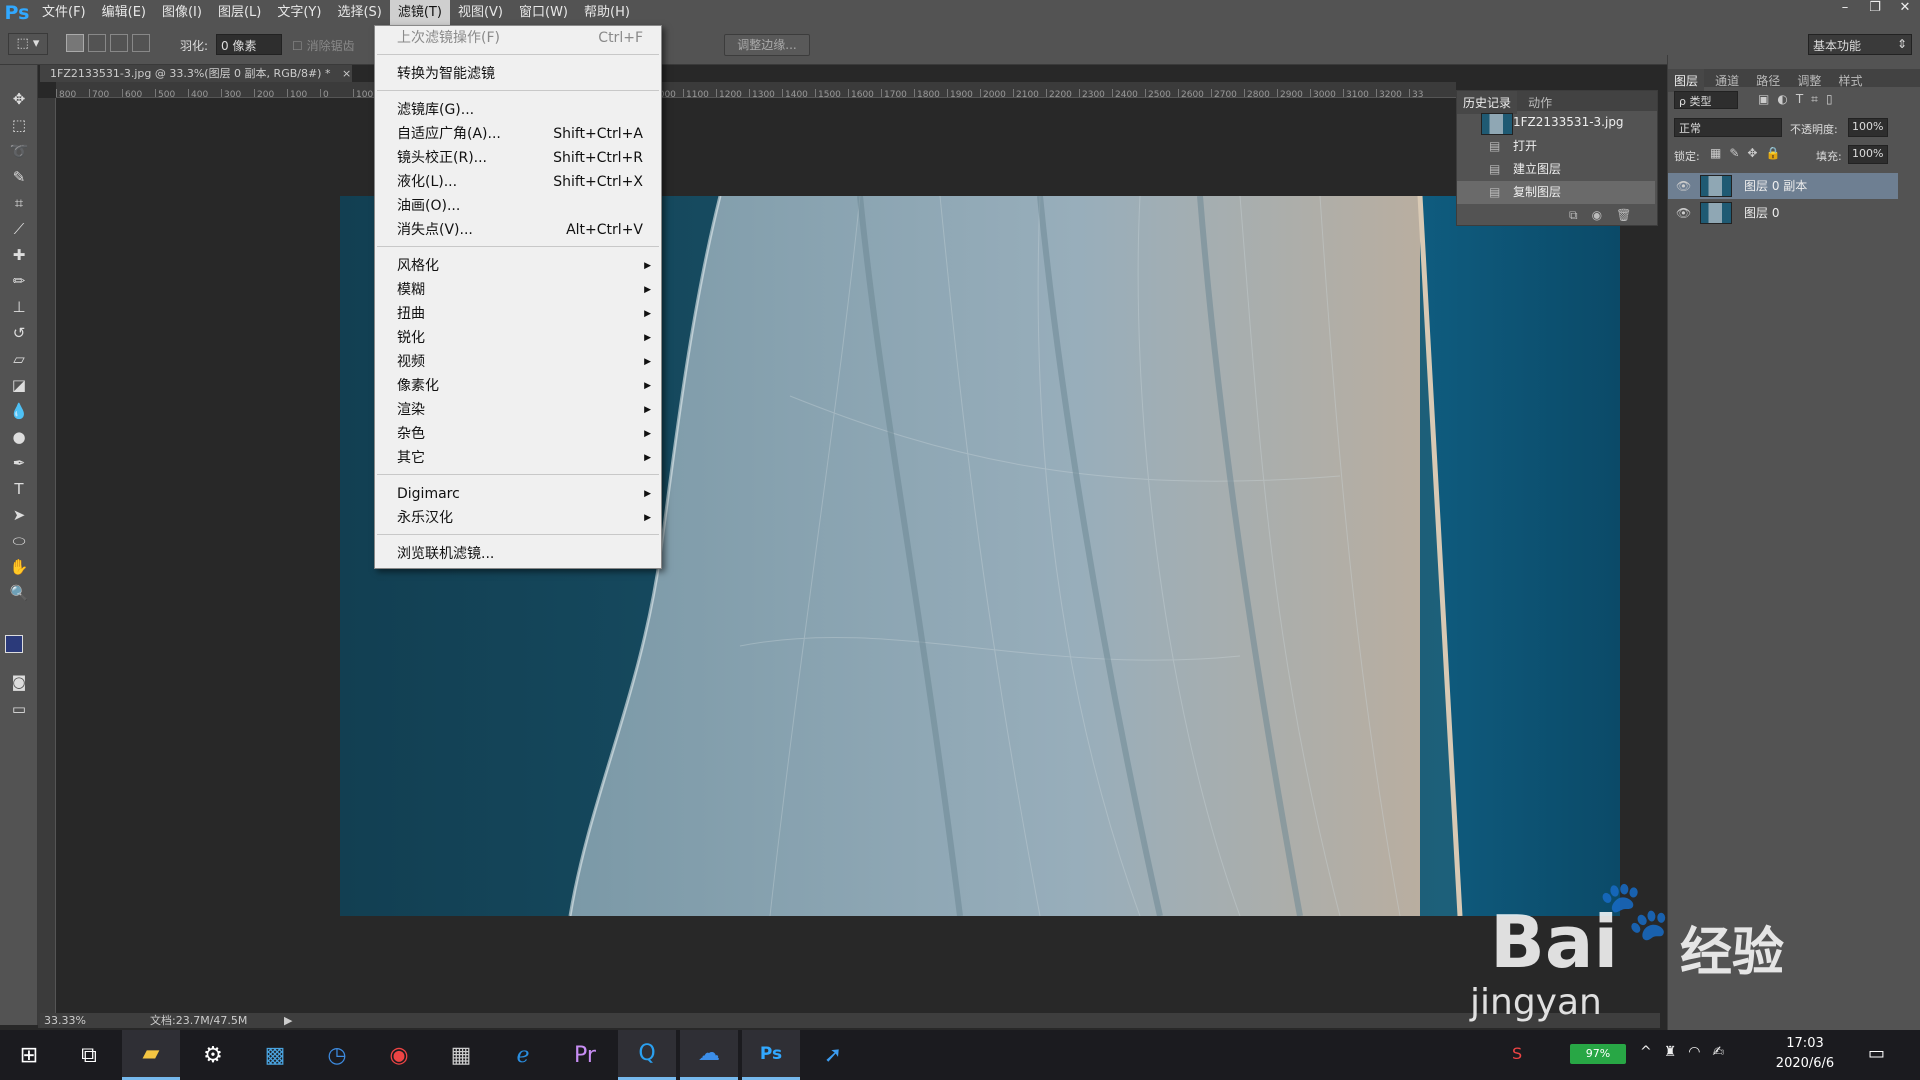 The image size is (1920, 1080). What do you see at coordinates (19, 151) in the screenshot?
I see `lasso-tool-icon: ➰` at bounding box center [19, 151].